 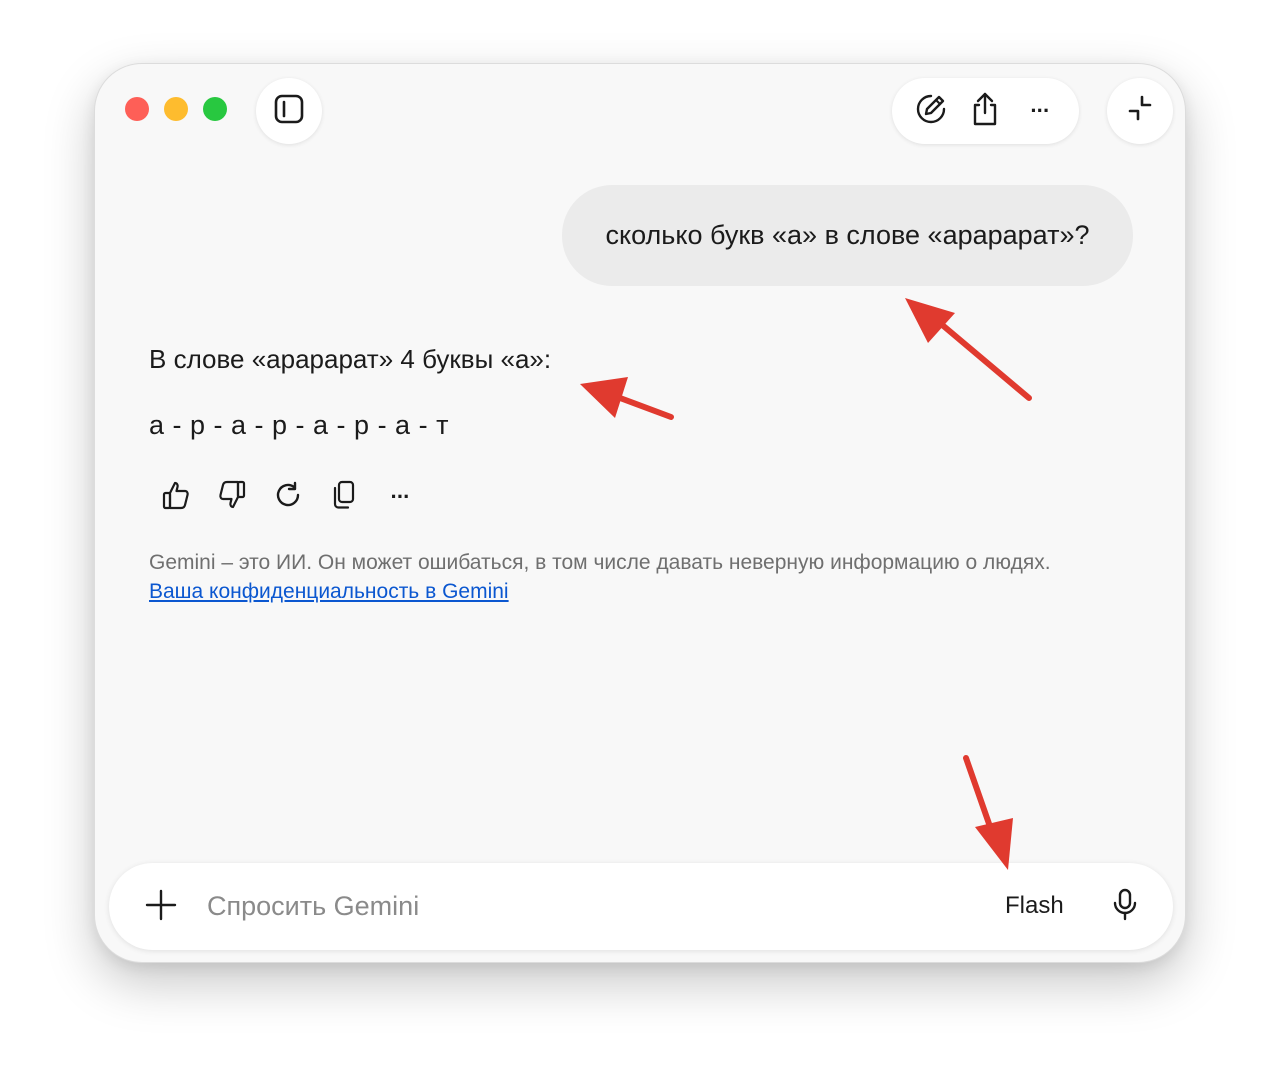 I want to click on zoom-window-button, so click(x=215, y=109).